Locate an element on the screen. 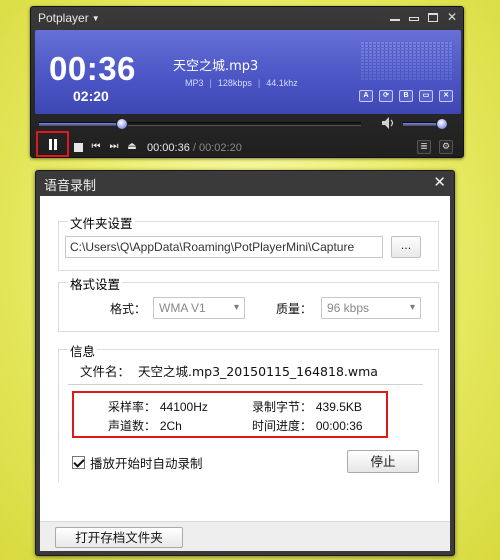  filename-label: 文件名： is located at coordinates (105, 371).